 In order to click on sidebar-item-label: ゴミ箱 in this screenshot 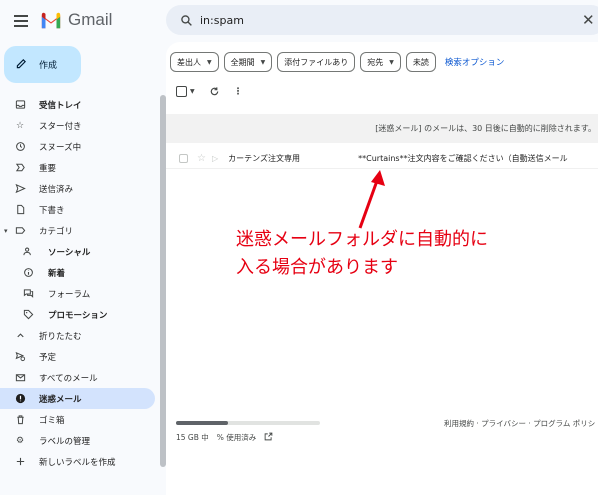, I will do `click(52, 420)`.